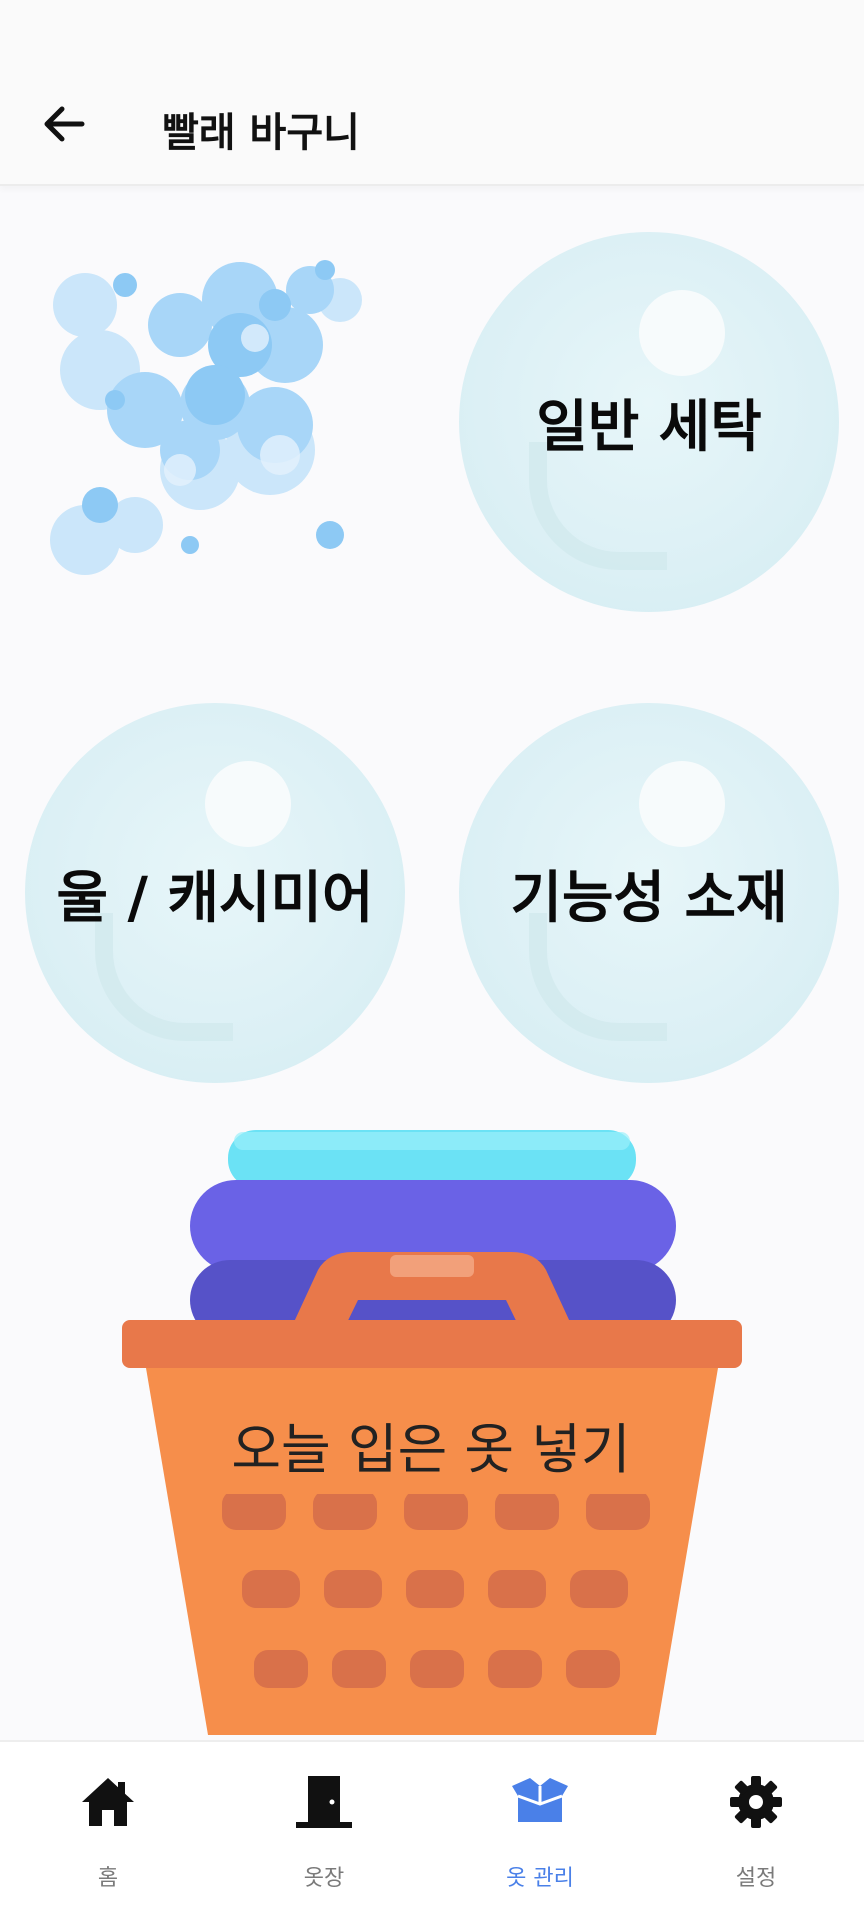  I want to click on wash-option-functional: 기능성 소재, so click(649, 893).